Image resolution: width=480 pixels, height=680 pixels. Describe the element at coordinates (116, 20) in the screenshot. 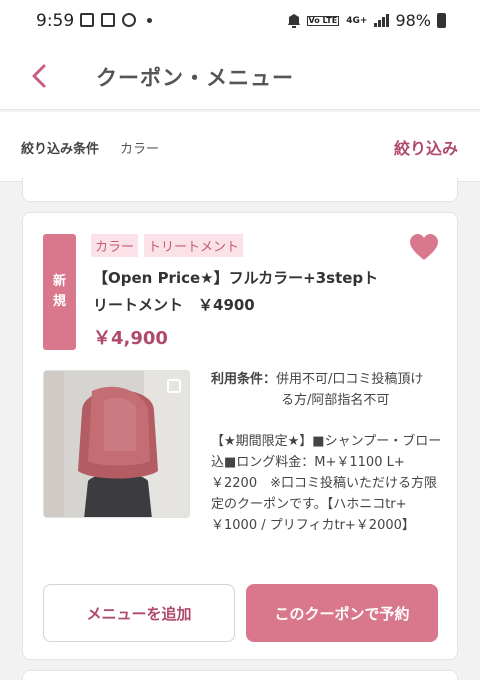

I see `status-left-icons` at that location.